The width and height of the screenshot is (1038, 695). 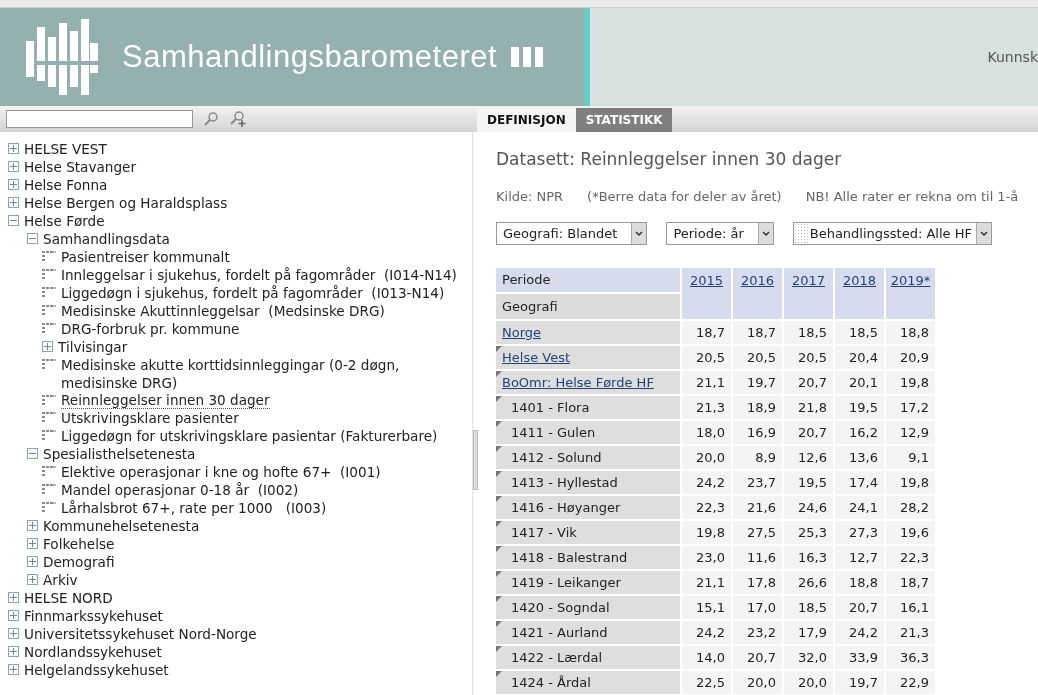 I want to click on tree-item: DRG-forbruk pr. kommune, so click(x=150, y=329).